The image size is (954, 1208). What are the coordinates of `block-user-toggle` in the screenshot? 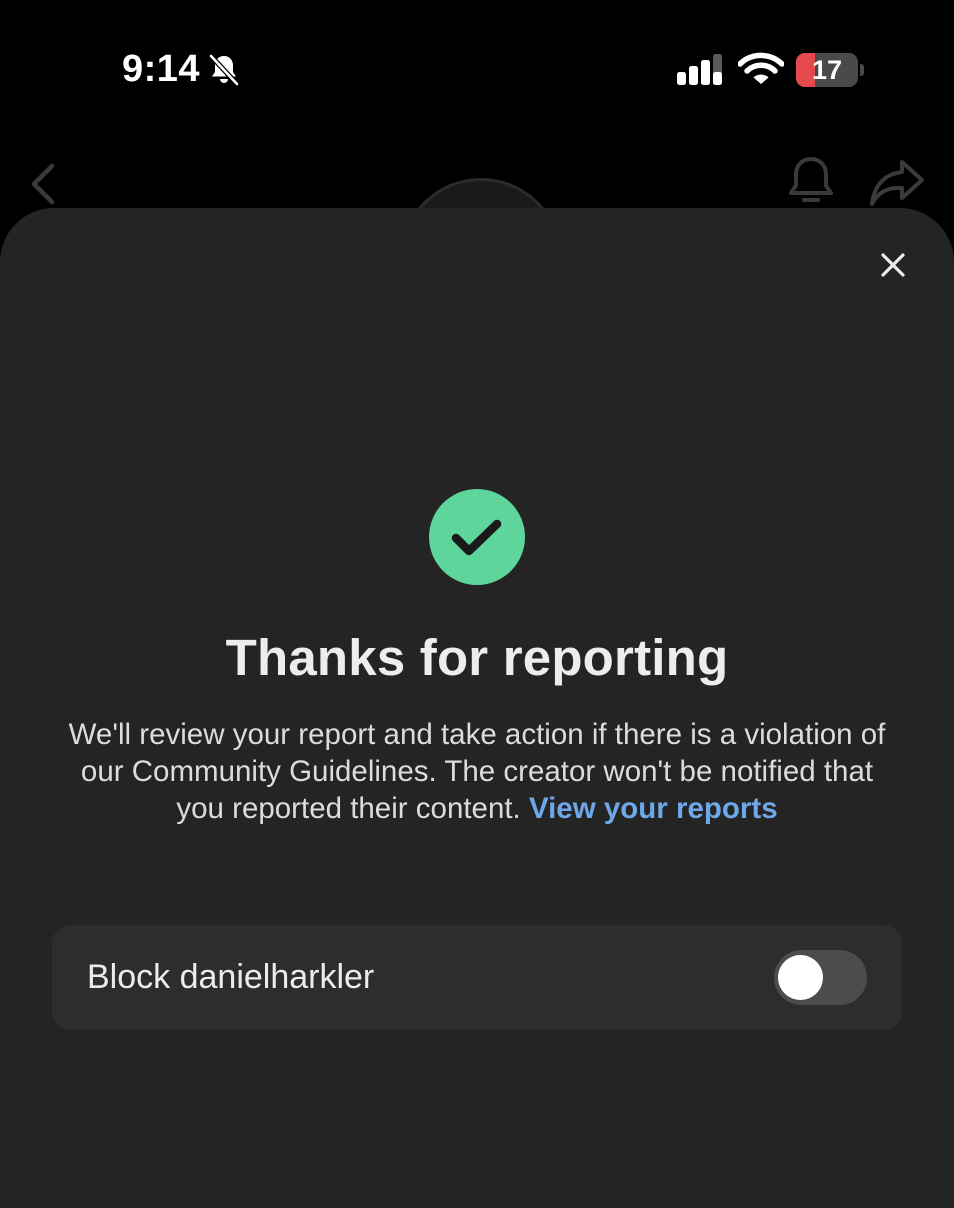 It's located at (820, 977).